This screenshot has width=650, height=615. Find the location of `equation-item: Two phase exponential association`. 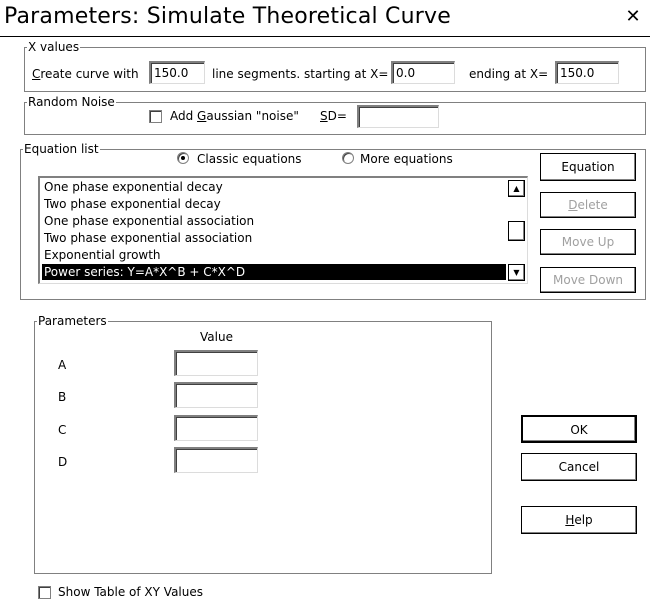

equation-item: Two phase exponential association is located at coordinates (273, 238).